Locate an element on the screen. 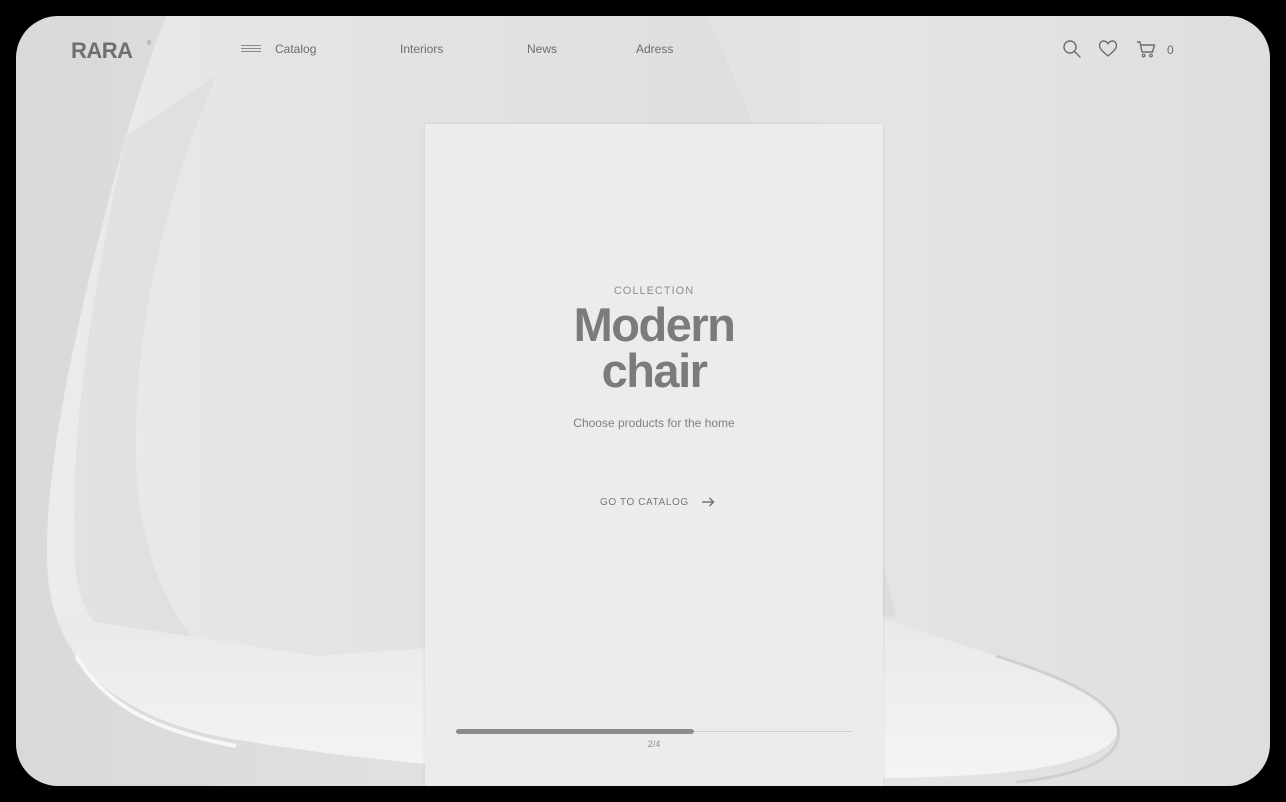 This screenshot has height=802, width=1286. top-navigation: RARA ® Catalog Interiors News Adress 0 is located at coordinates (643, 49).